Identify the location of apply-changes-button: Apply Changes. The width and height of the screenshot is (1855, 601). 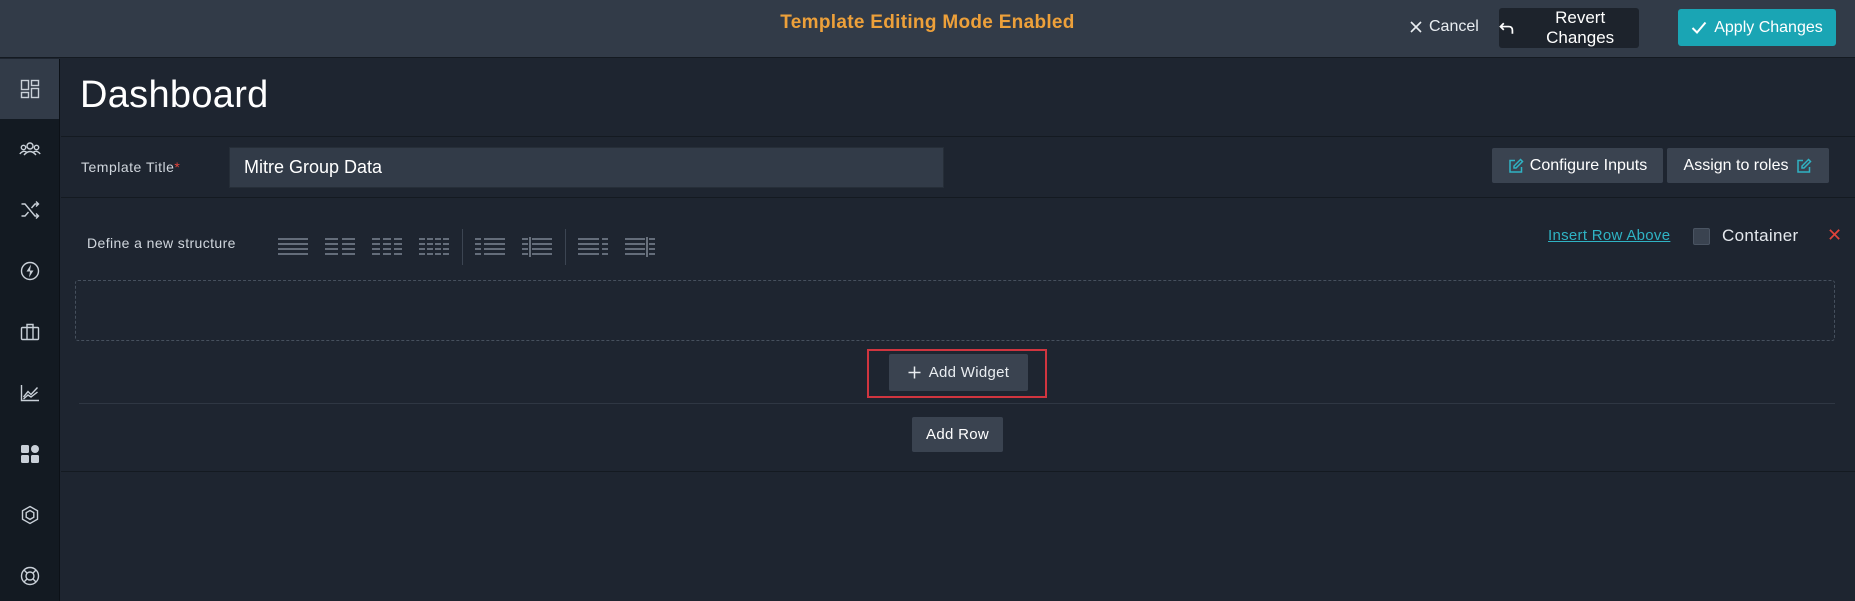
(1757, 27).